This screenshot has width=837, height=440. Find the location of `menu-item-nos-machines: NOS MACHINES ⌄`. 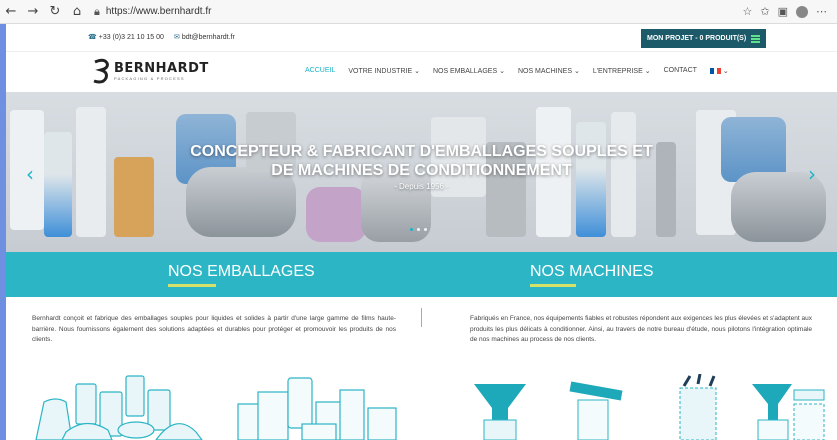

menu-item-nos-machines: NOS MACHINES ⌄ is located at coordinates (549, 71).